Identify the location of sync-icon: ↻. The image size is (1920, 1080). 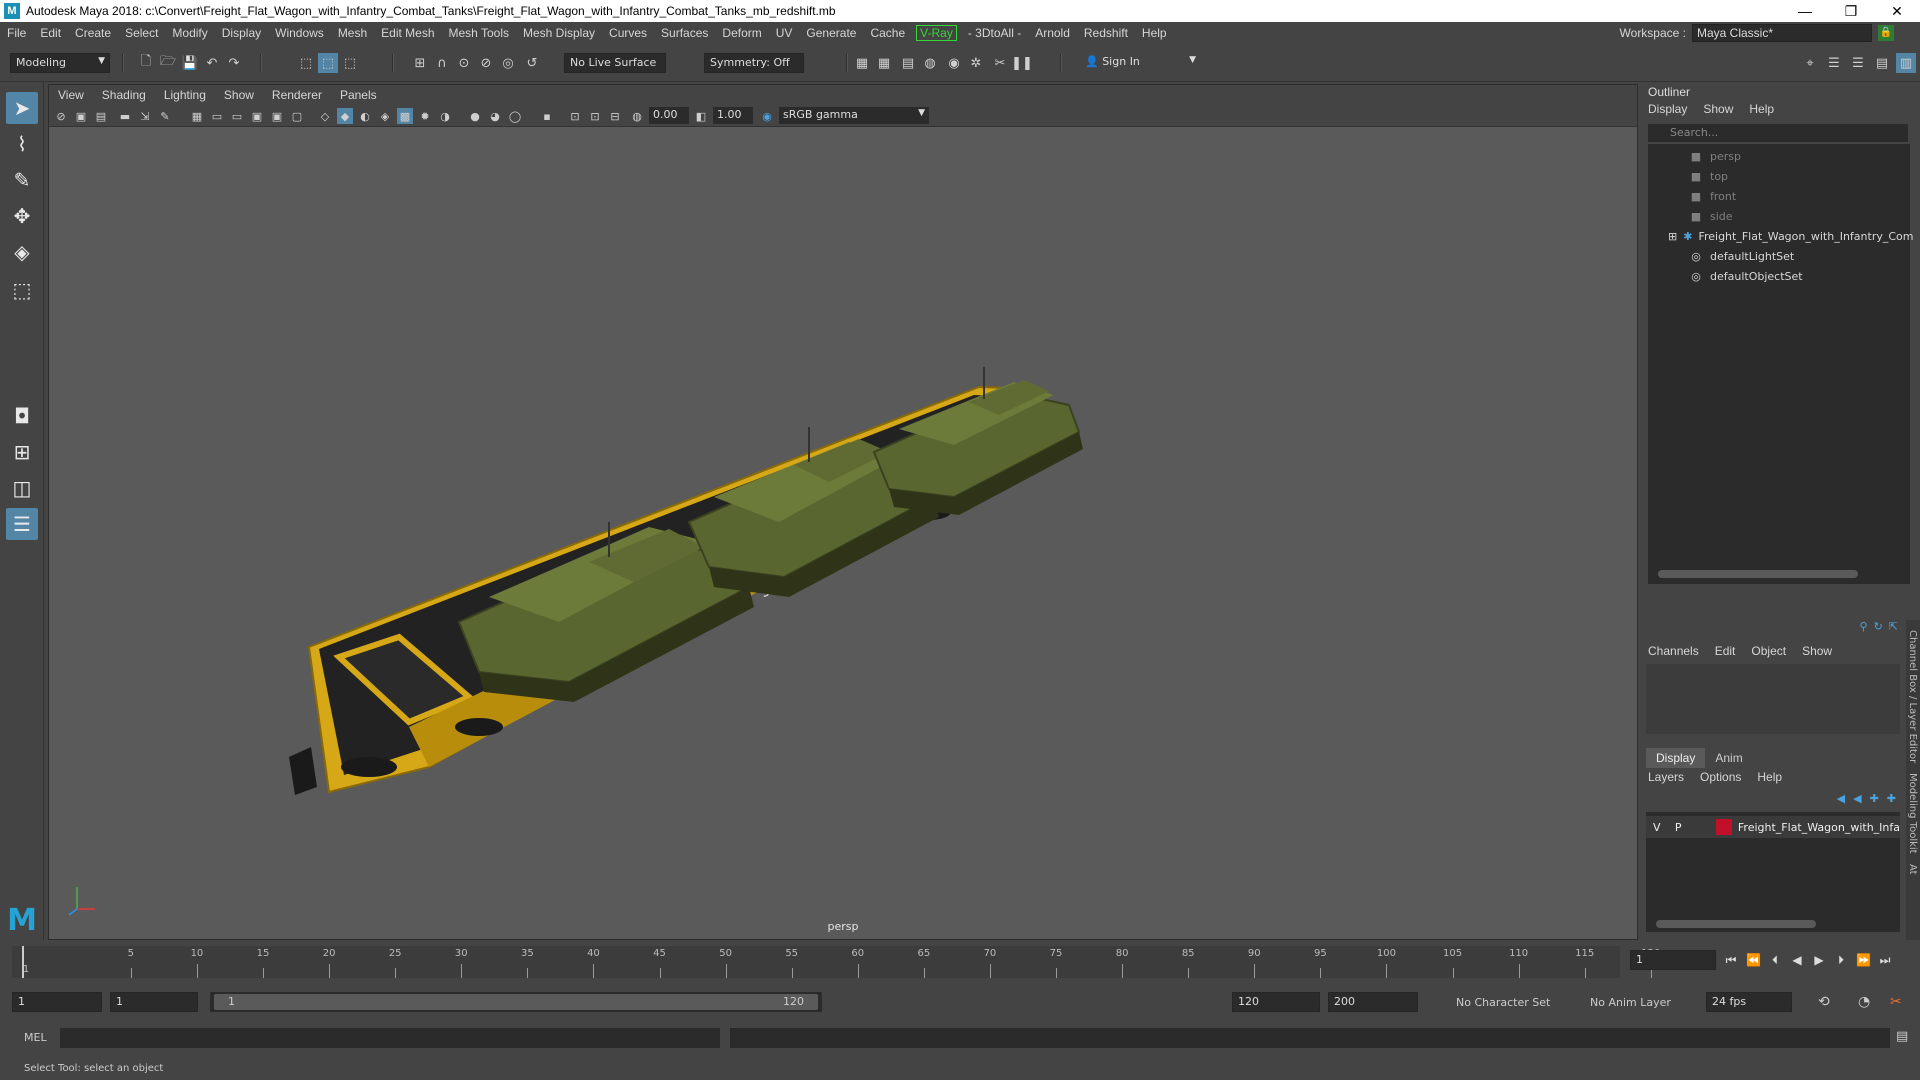
(1878, 629).